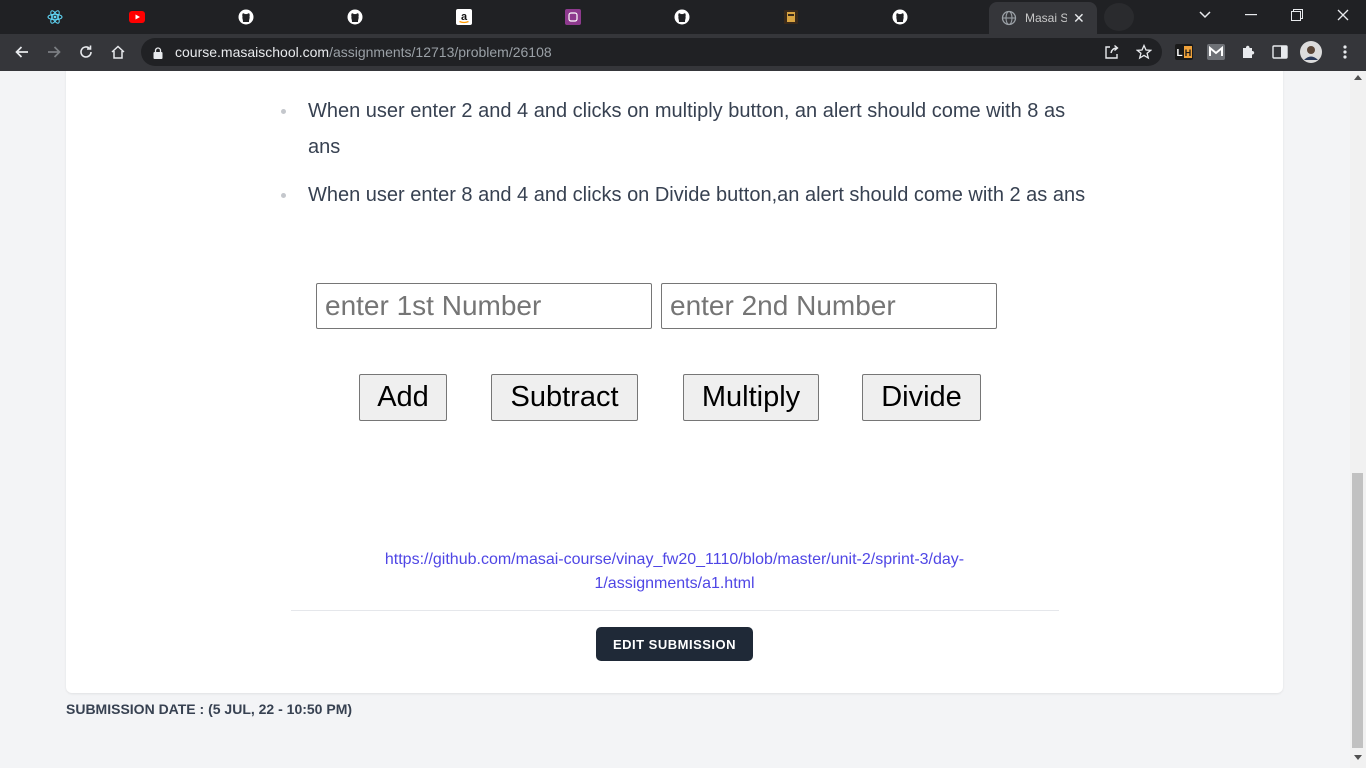 The height and width of the screenshot is (768, 1366). Describe the element at coordinates (209, 709) in the screenshot. I see `submission-date: SUBMISSION DATE : (5 JUL, 22 - 10:50 PM)` at that location.